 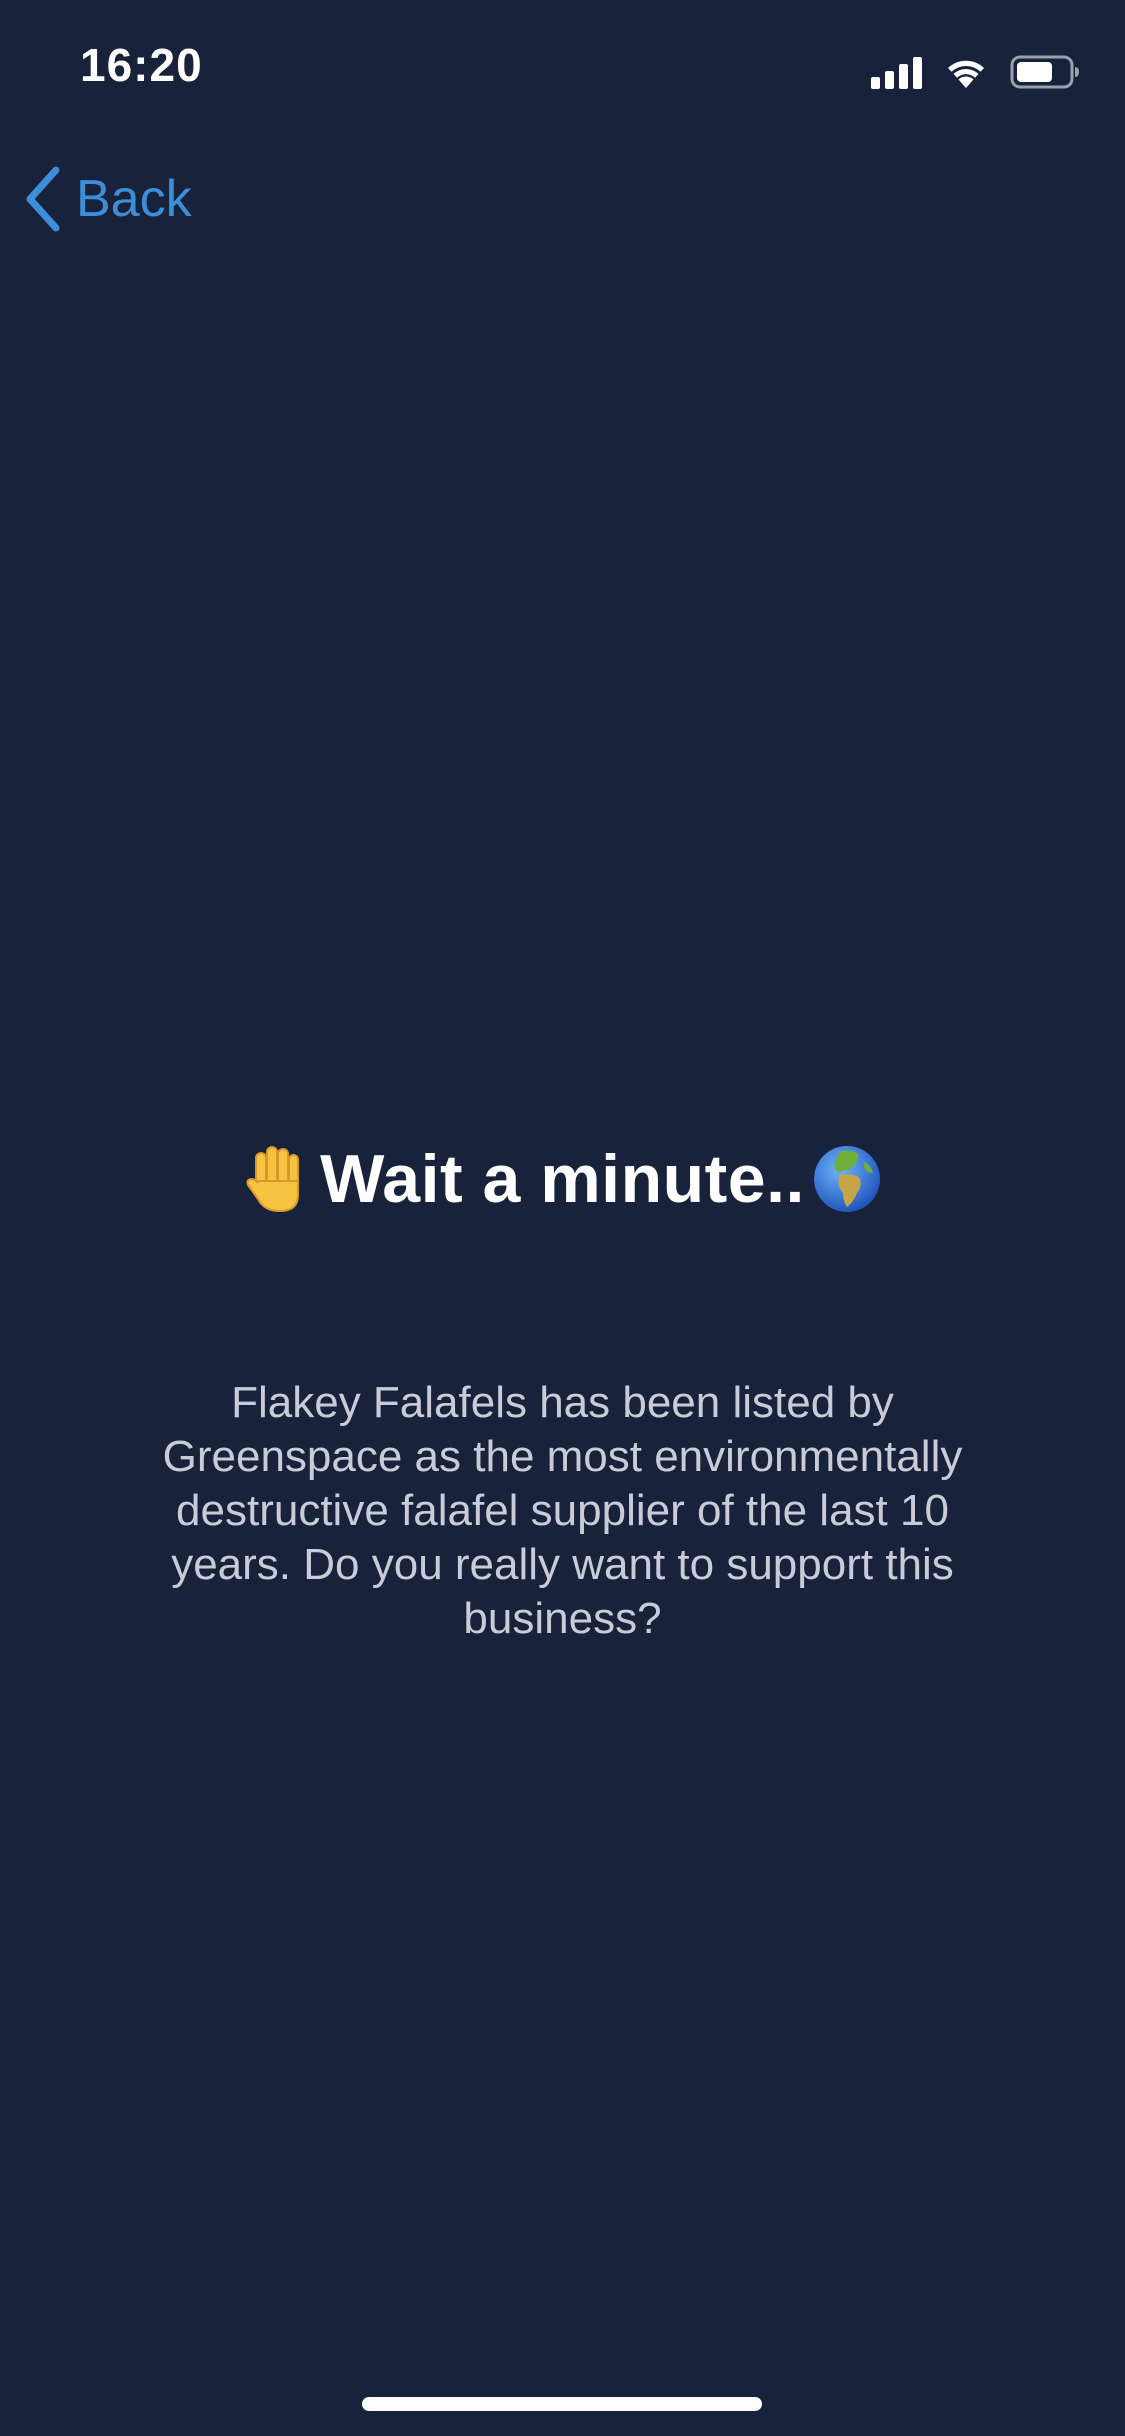 I want to click on home-indicator, so click(x=562, y=2404).